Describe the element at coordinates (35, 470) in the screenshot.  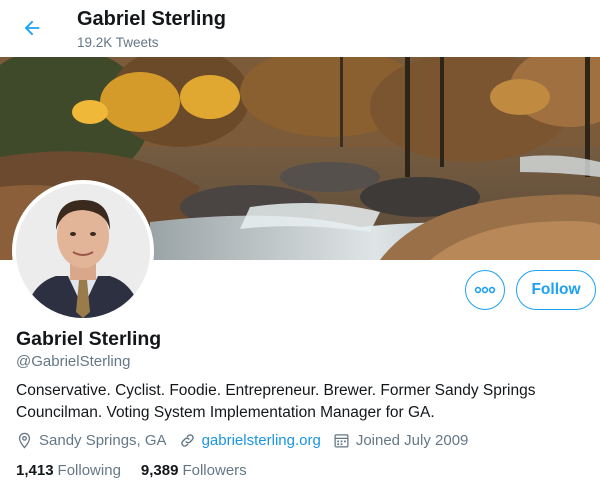
I see `following-count: 1,413` at that location.